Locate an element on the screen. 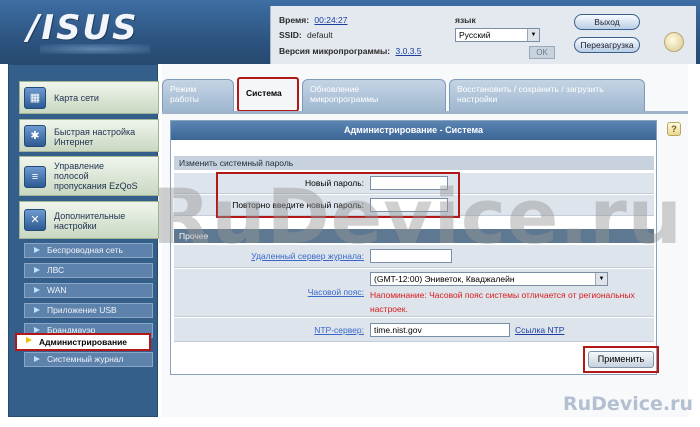  sidebar-item-advanced: ✕ Дополнительные настройки is located at coordinates (89, 220).